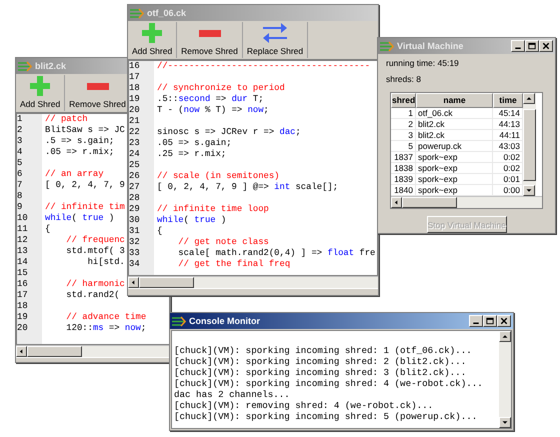 This screenshot has width=560, height=437. I want to click on code-line: // synchronize to period, so click(221, 88).